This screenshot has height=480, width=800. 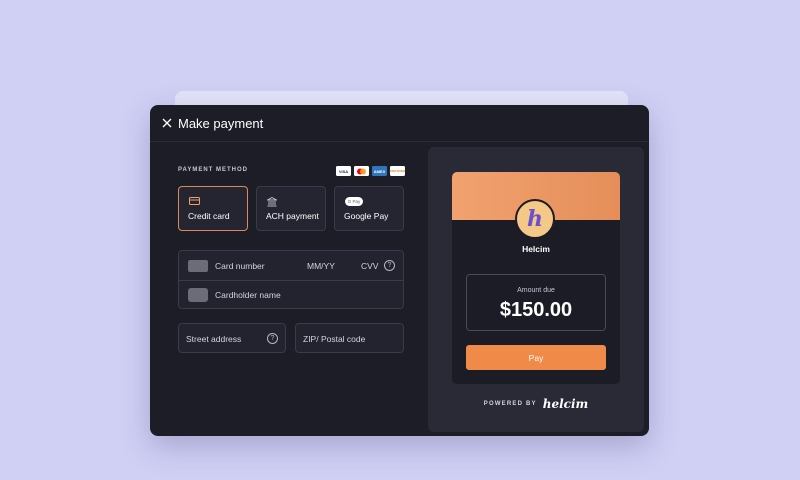 What do you see at coordinates (399, 123) in the screenshot?
I see `modal-header: Make payment` at bounding box center [399, 123].